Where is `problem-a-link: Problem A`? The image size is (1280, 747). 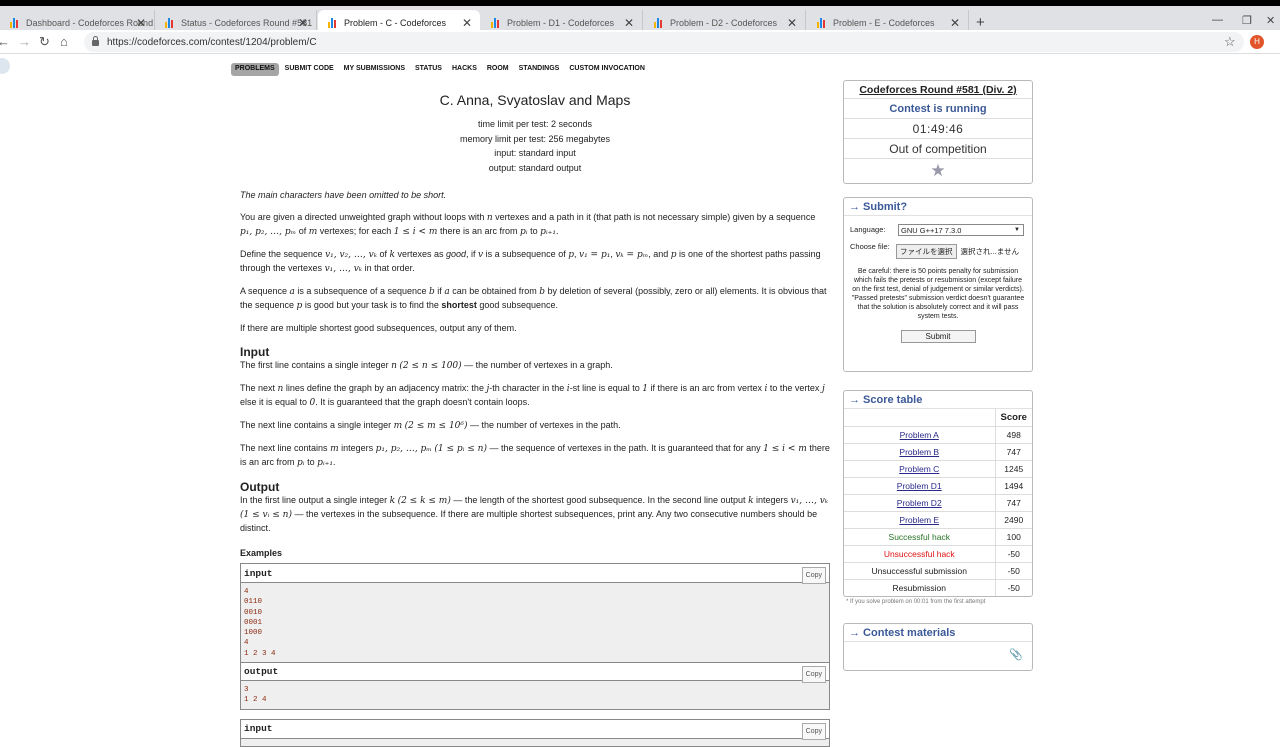 problem-a-link: Problem A is located at coordinates (919, 435).